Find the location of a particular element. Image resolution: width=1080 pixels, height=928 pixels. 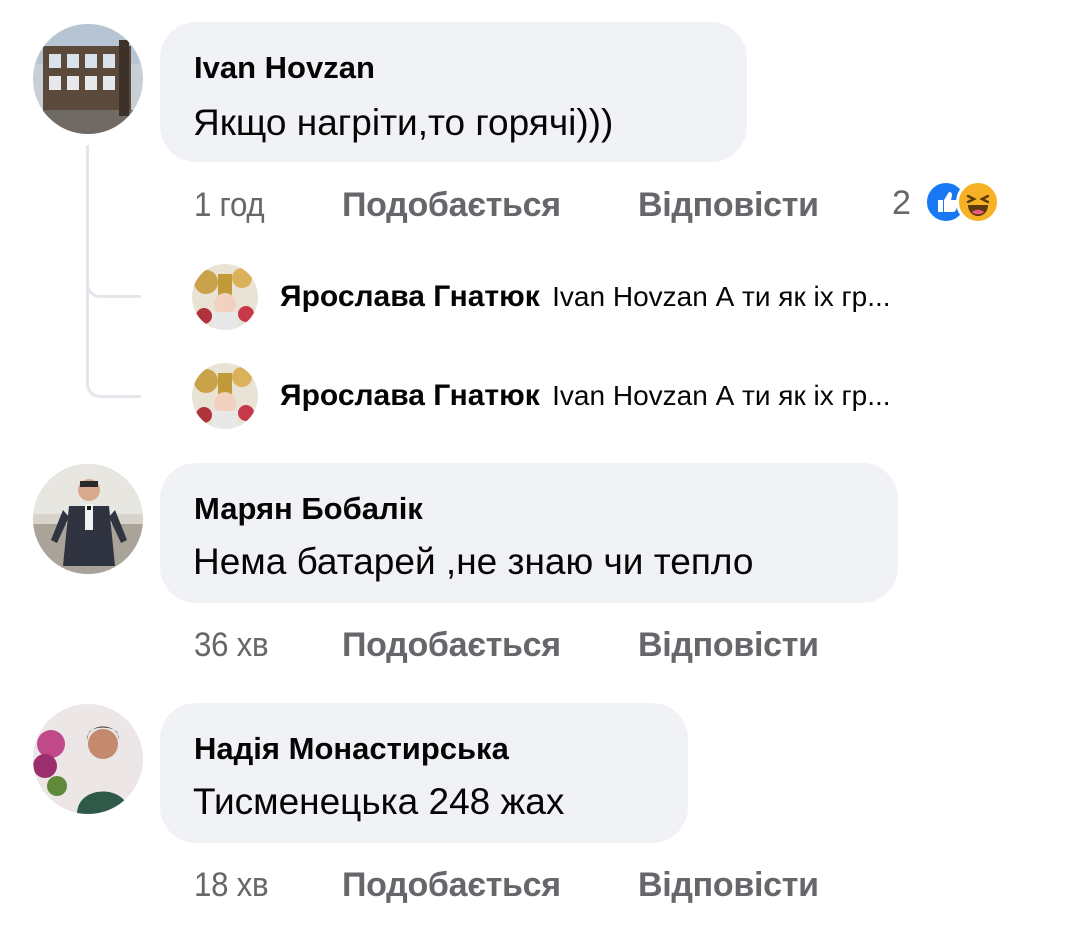

comment-bubble: Ivan Hovzan Якщо нагріти,то горячі))) is located at coordinates (453, 92).